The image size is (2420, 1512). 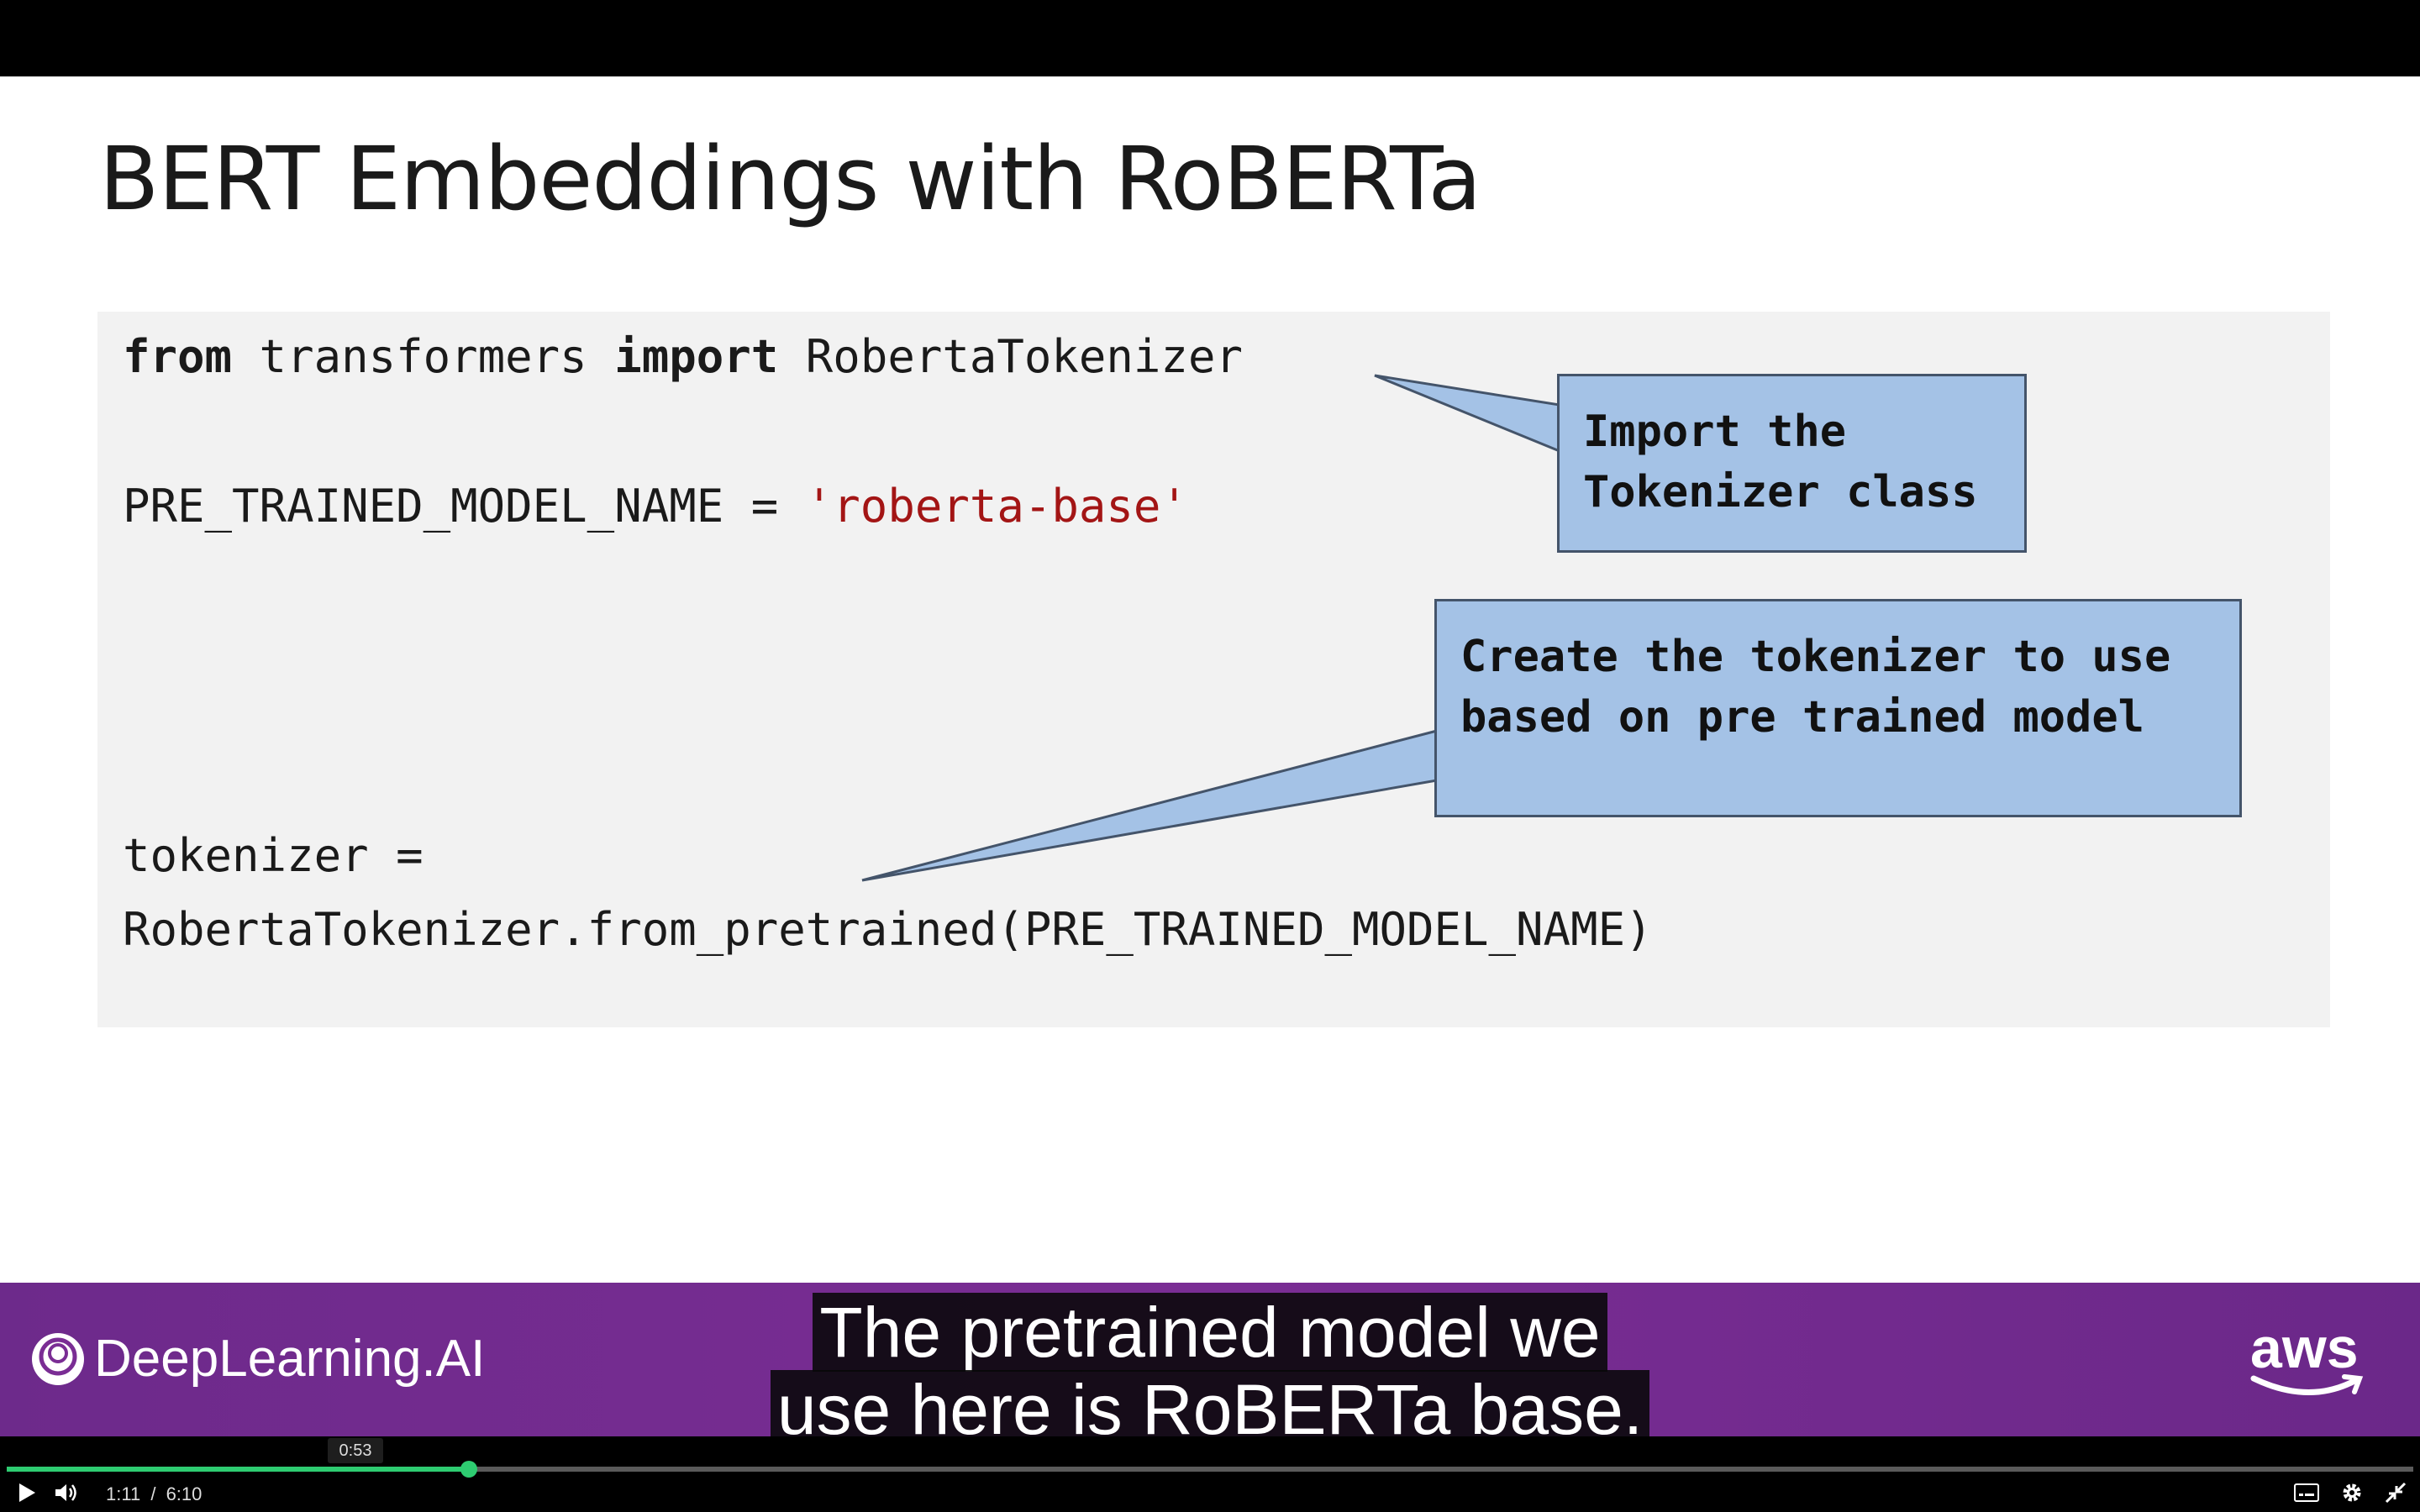 I want to click on callout2-pointer, so click(x=1150, y=805).